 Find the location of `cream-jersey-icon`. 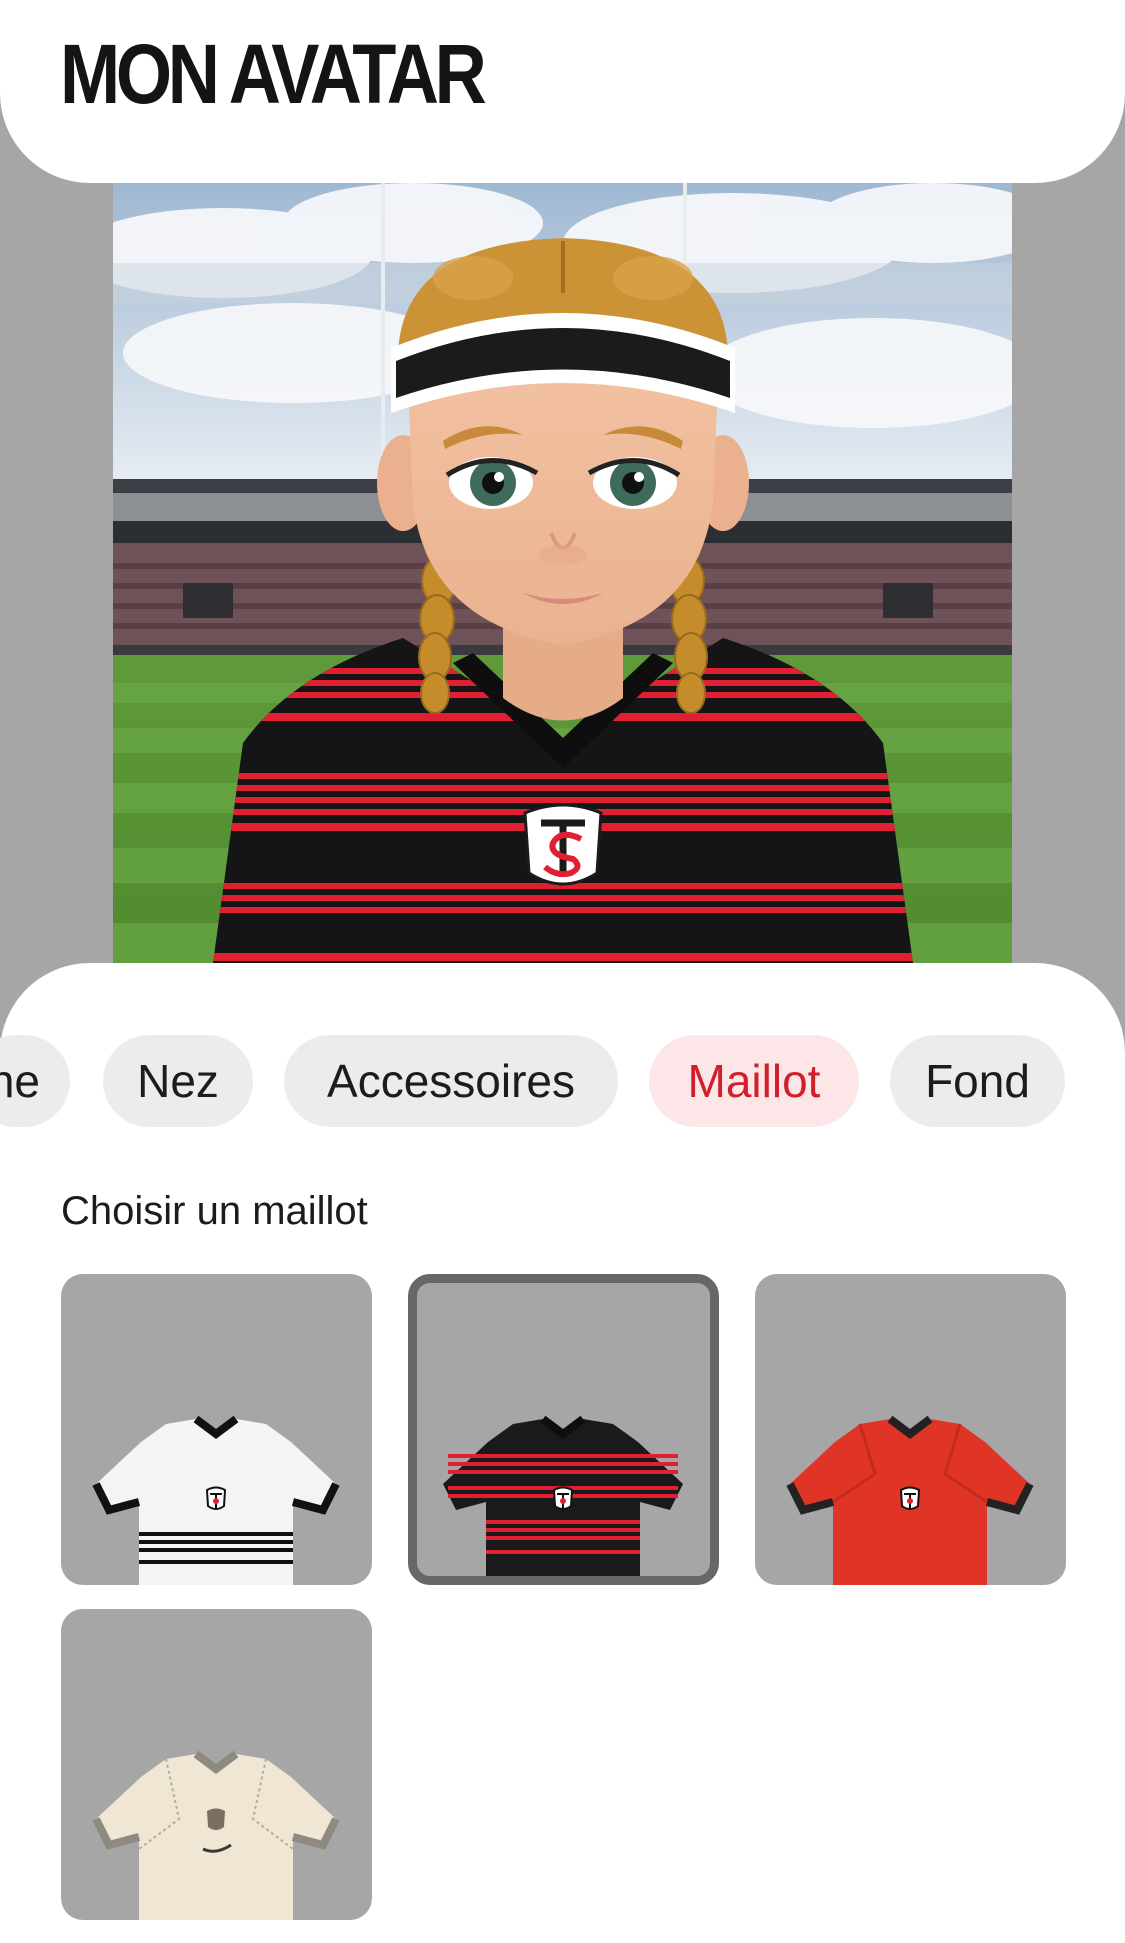

cream-jersey-icon is located at coordinates (216, 1835).